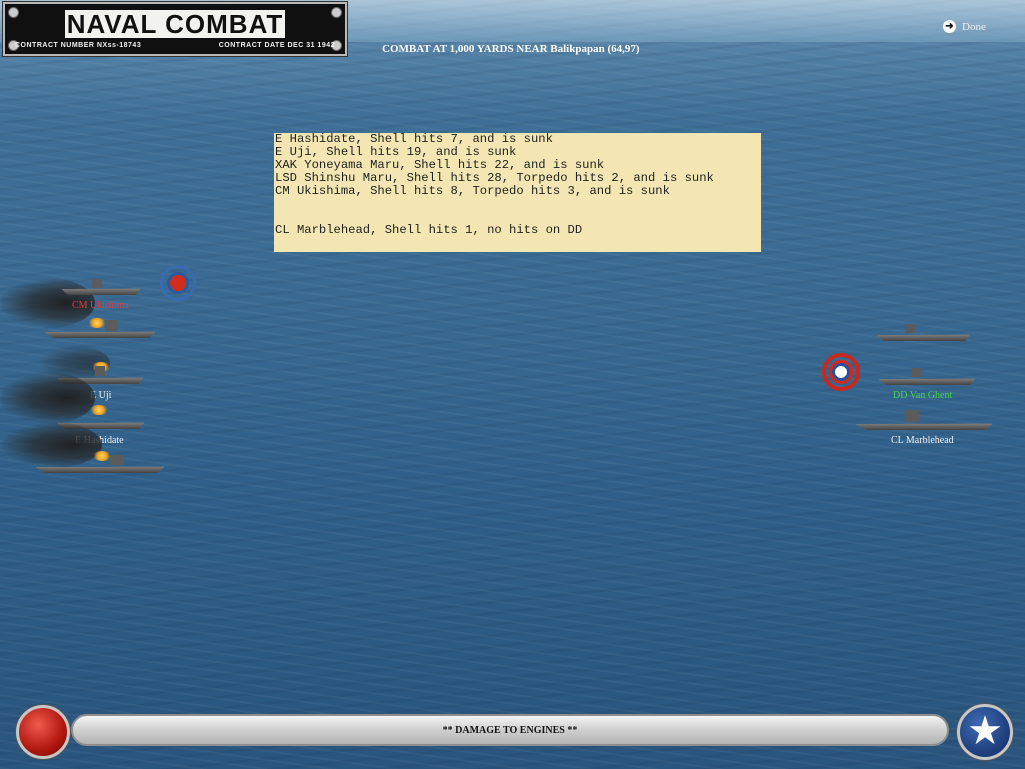 The height and width of the screenshot is (769, 1025). Describe the element at coordinates (510, 730) in the screenshot. I see `status-message-bar: ** DAMAGE TO ENGINES **` at that location.